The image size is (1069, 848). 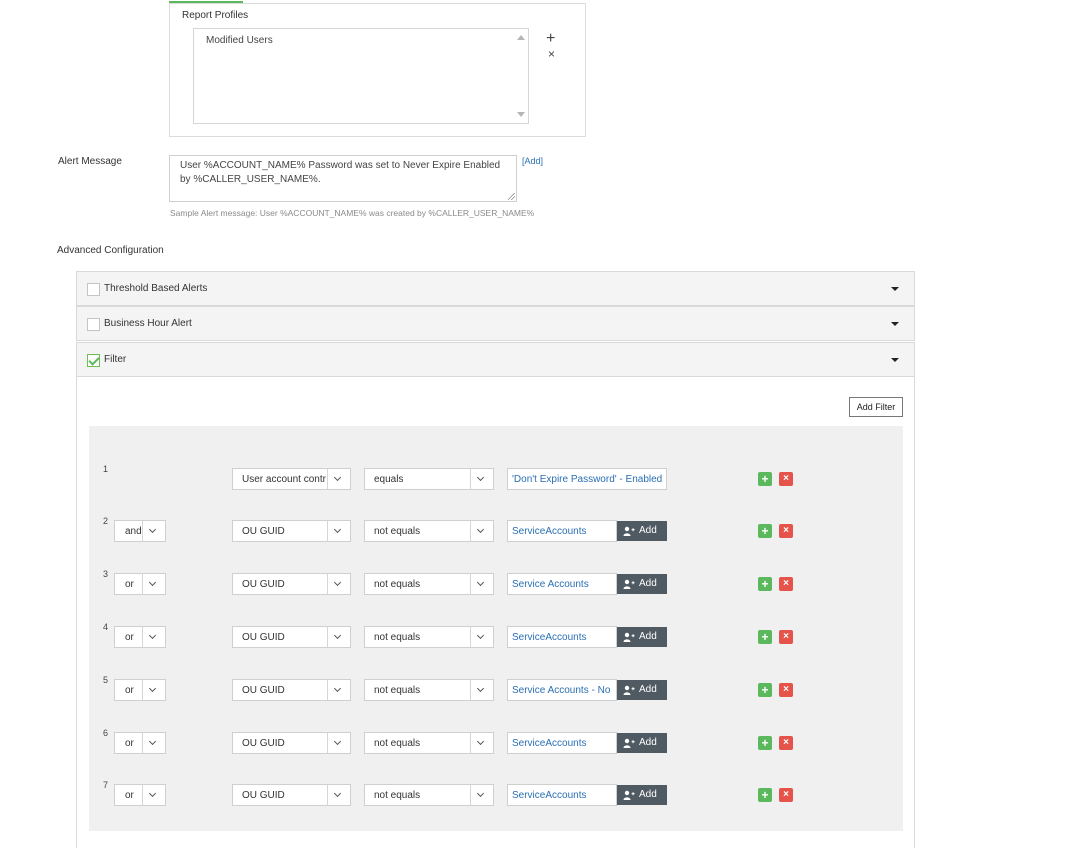 What do you see at coordinates (140, 531) in the screenshot?
I see `logic-select: and` at bounding box center [140, 531].